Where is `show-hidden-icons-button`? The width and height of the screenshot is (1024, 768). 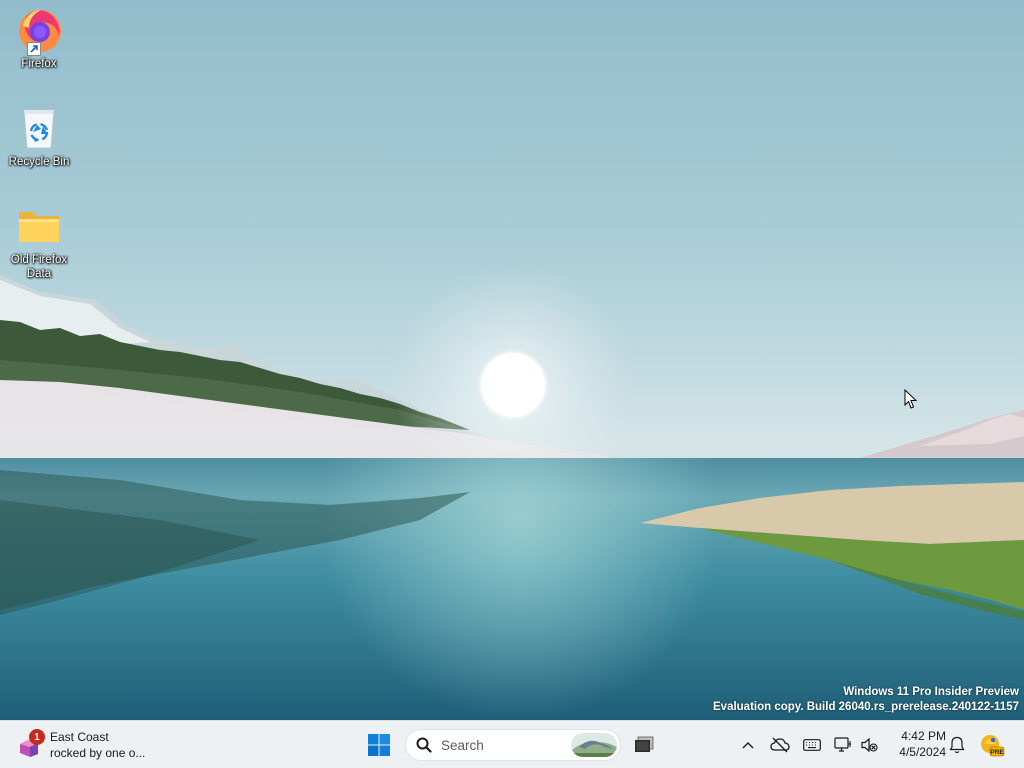 show-hidden-icons-button is located at coordinates (748, 744).